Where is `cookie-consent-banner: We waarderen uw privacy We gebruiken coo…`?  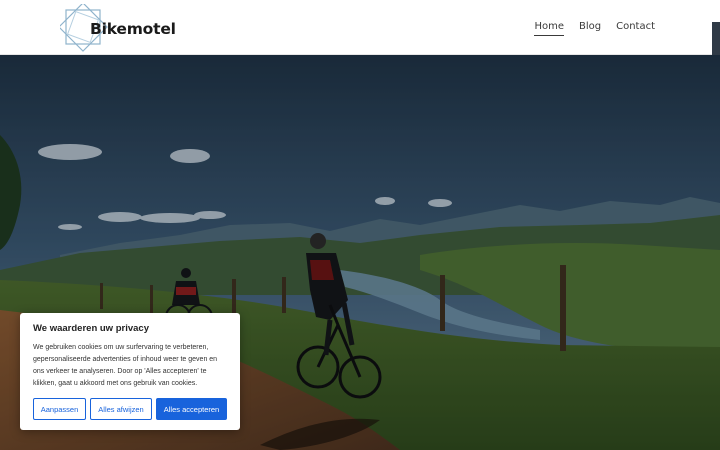
cookie-consent-banner: We waarderen uw privacy We gebruiken coo… is located at coordinates (130, 371).